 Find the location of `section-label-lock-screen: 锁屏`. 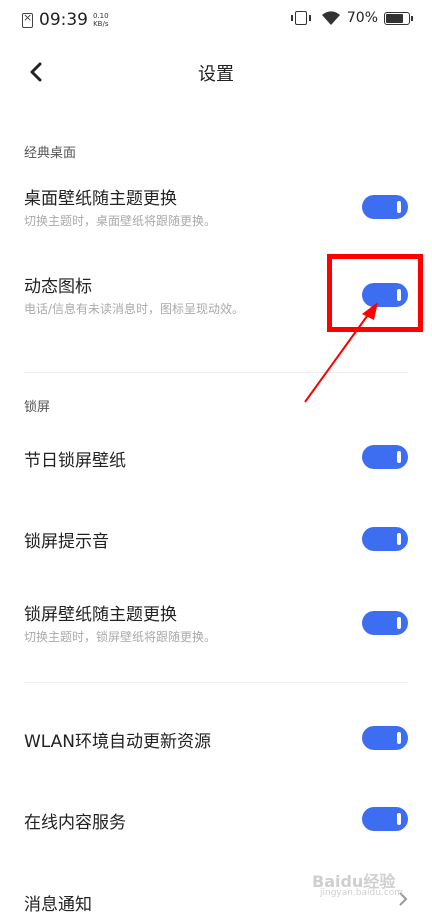

section-label-lock-screen: 锁屏 is located at coordinates (37, 407).